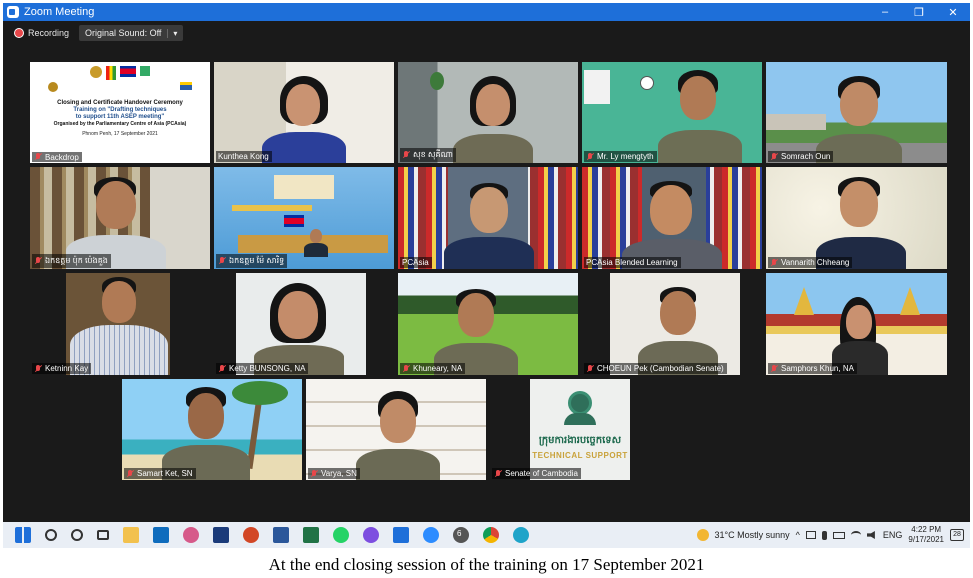 The width and height of the screenshot is (973, 578). I want to click on participant-name: CHOEUN Pek (Cambodian Senate), so click(655, 368).